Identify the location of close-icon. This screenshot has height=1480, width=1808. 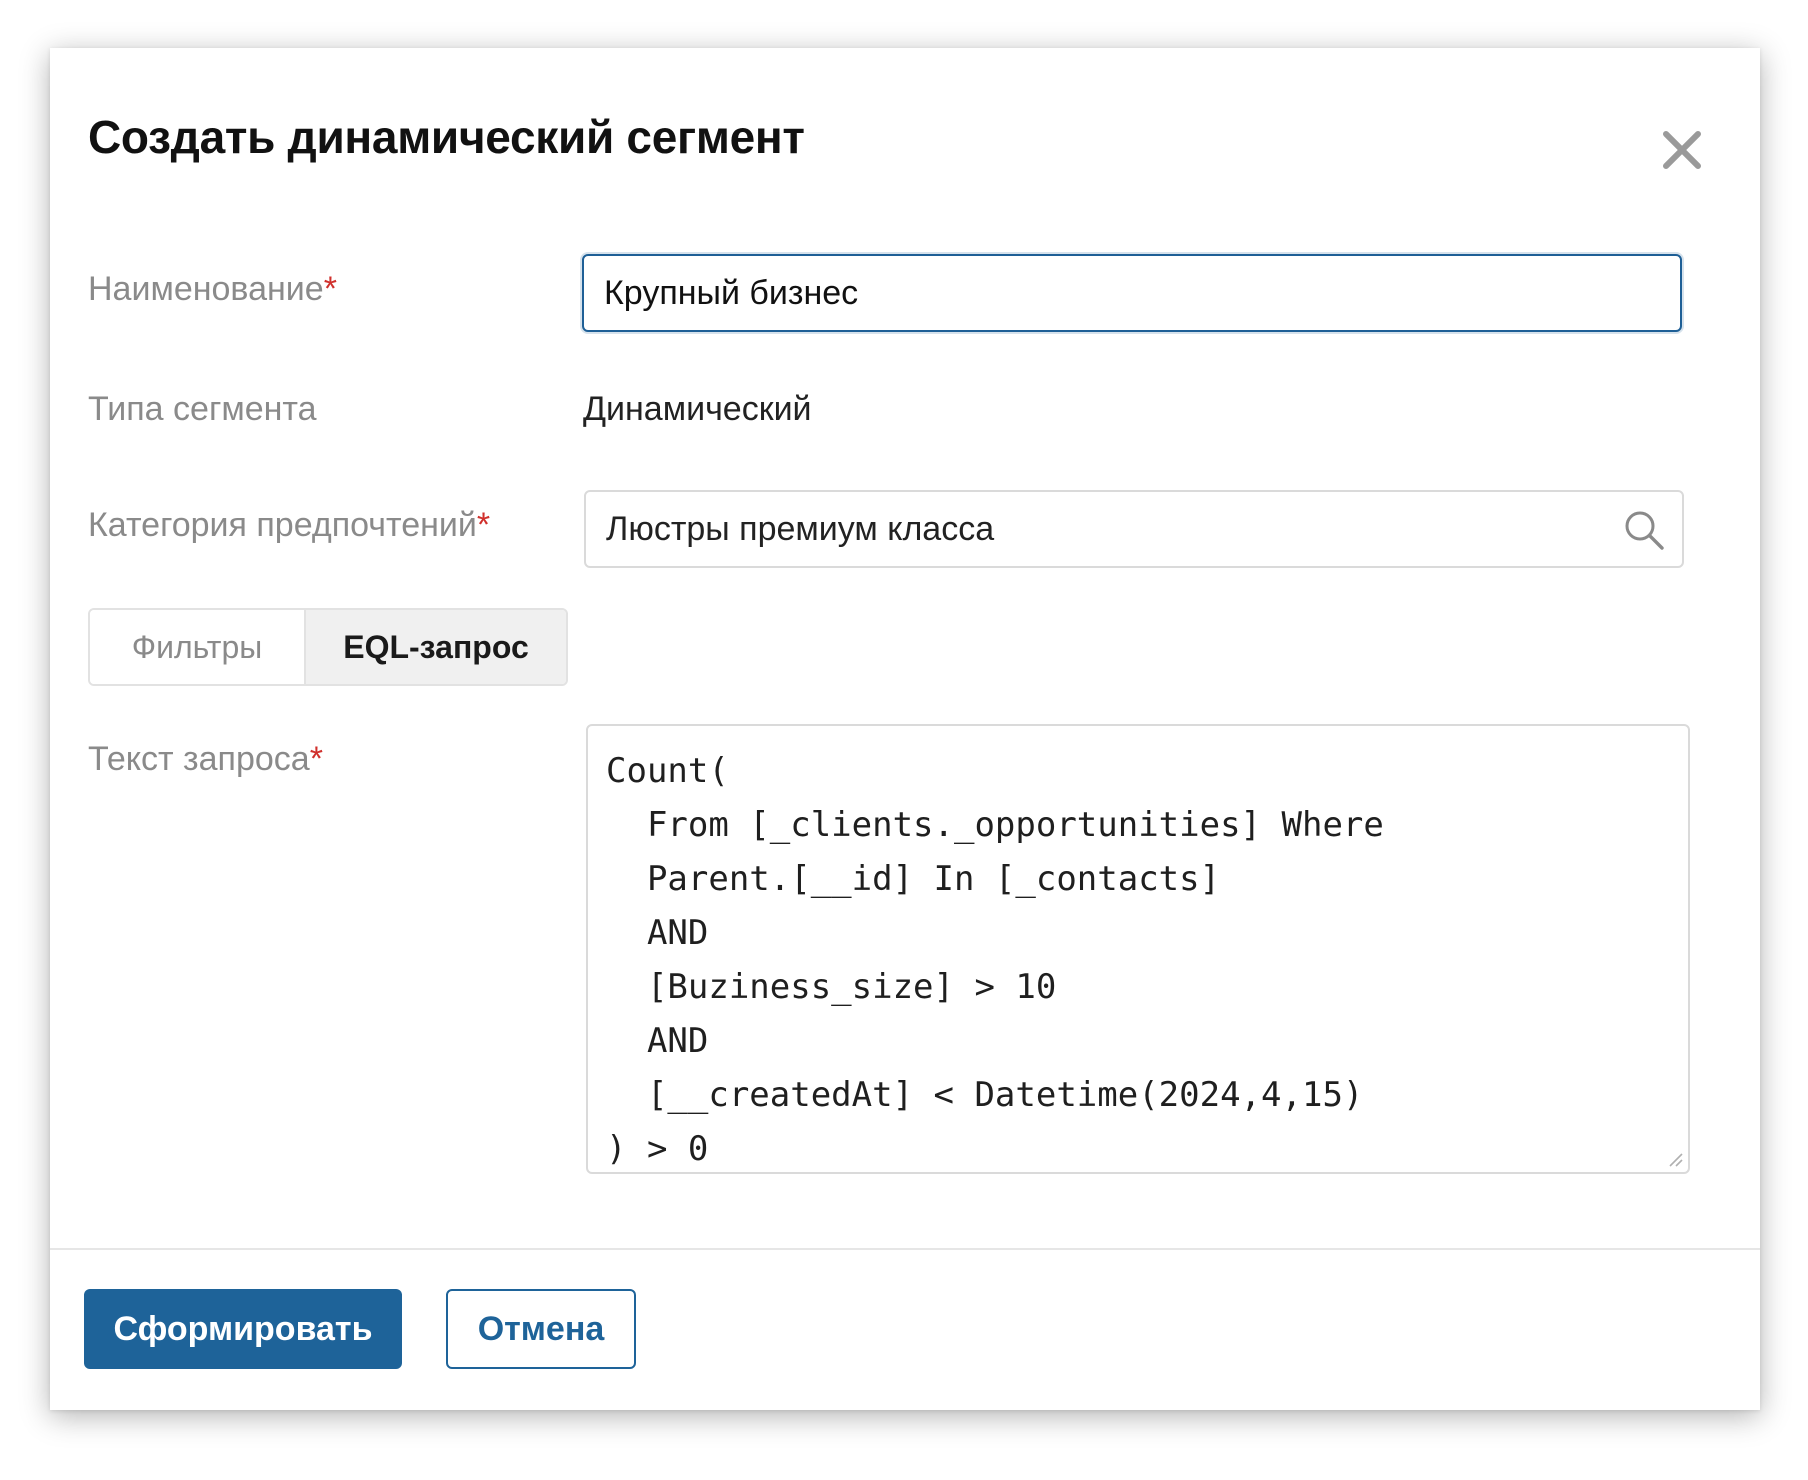
(1682, 150).